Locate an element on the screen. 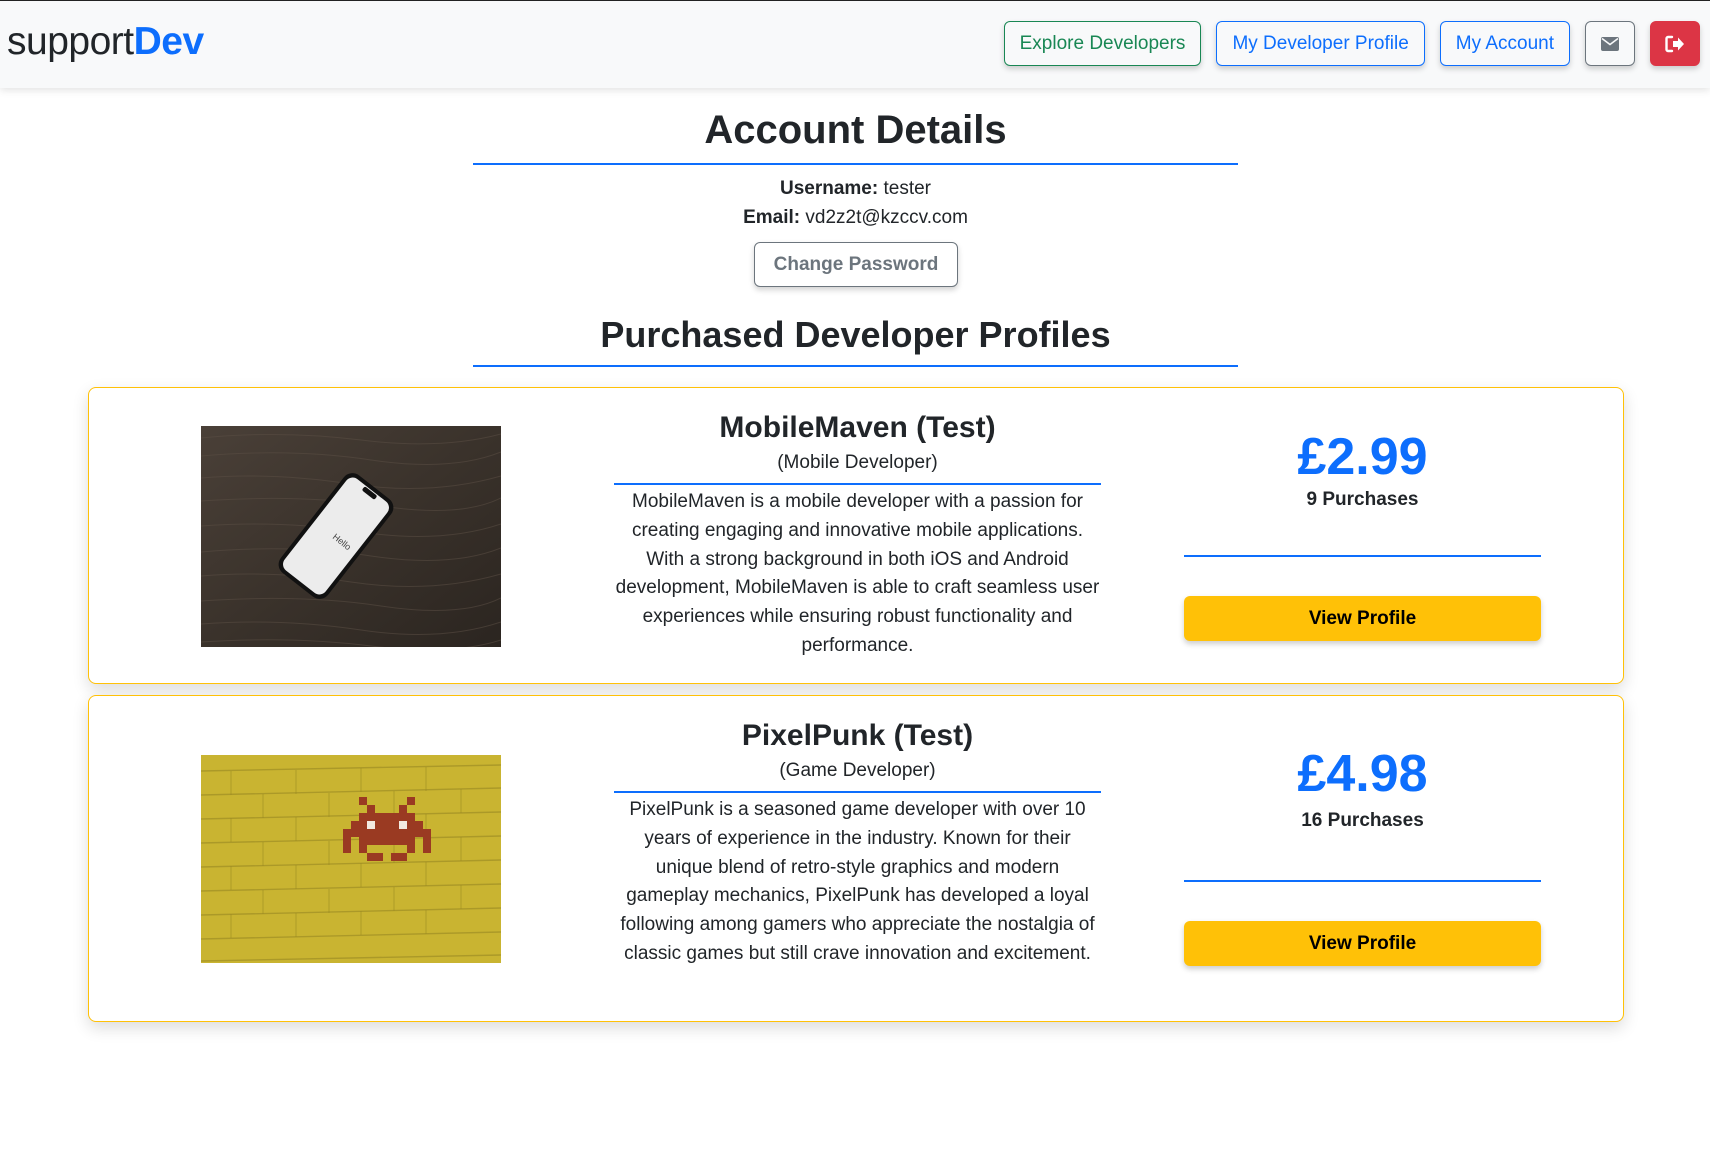 The height and width of the screenshot is (1165, 1710). profile-price: £2.99 is located at coordinates (1362, 457).